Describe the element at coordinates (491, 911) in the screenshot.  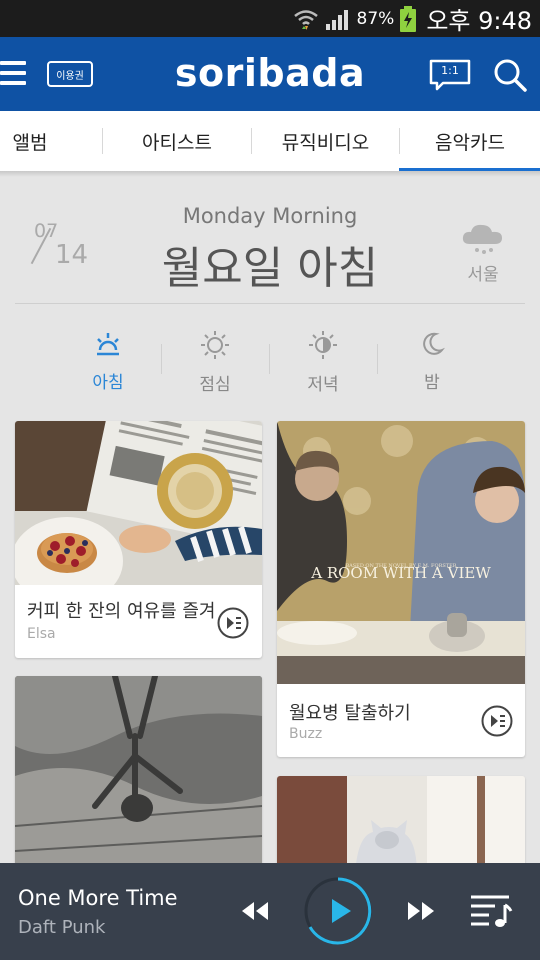
I see `playlist-icon` at that location.